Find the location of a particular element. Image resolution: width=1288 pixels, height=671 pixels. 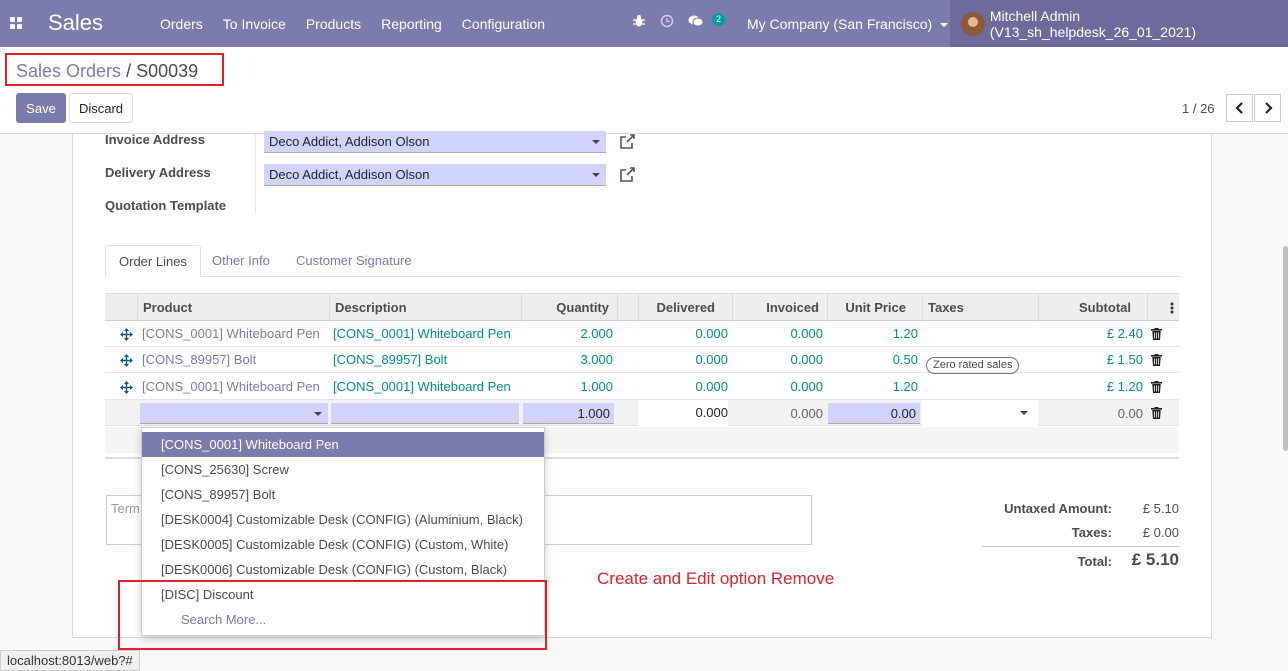

taxes-label: Taxes: is located at coordinates (1091, 532).